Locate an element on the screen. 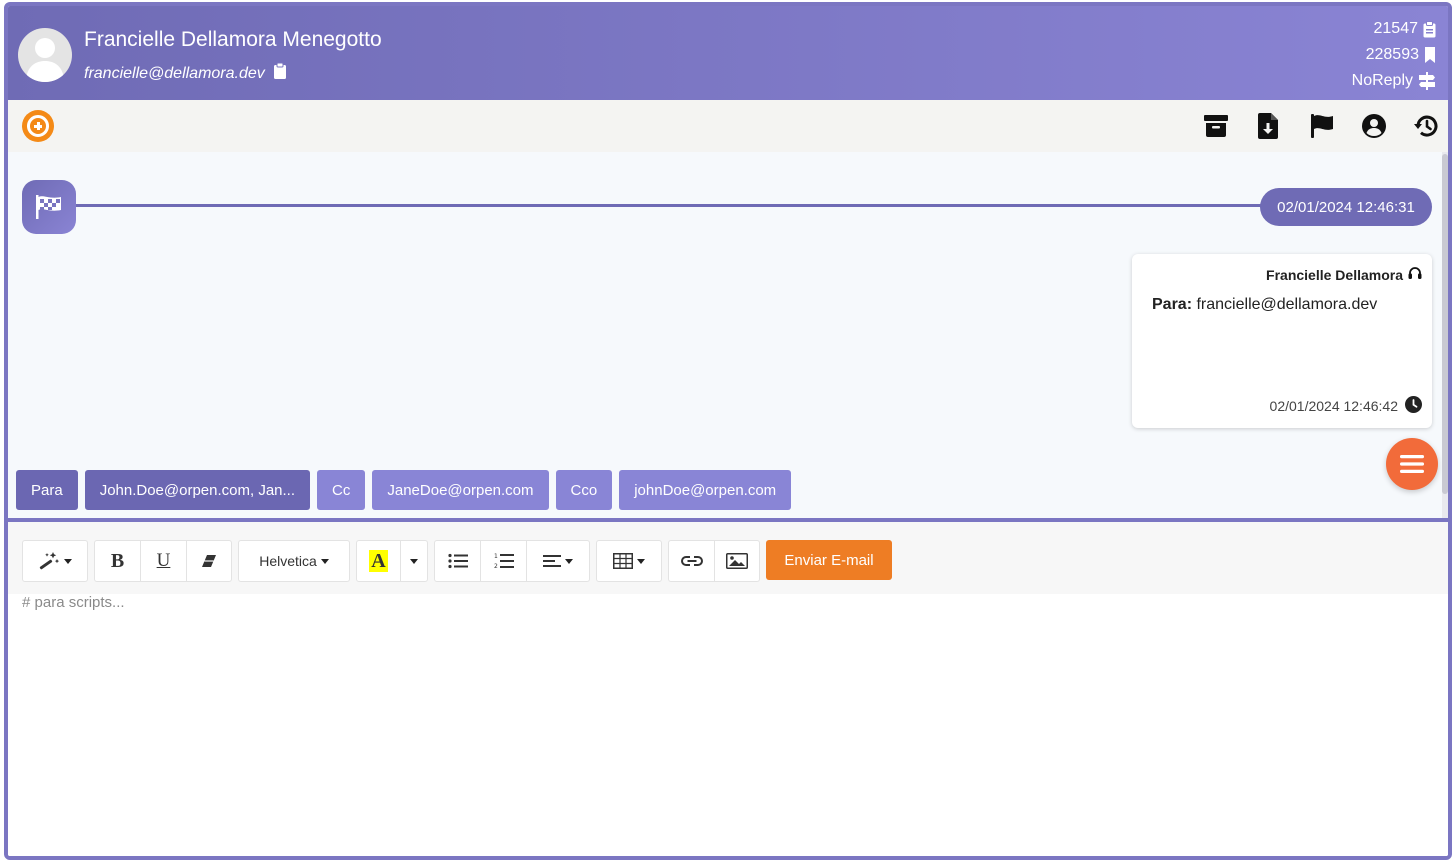 This screenshot has height=862, width=1456. protocol-number-value: 228593 is located at coordinates (1392, 54).